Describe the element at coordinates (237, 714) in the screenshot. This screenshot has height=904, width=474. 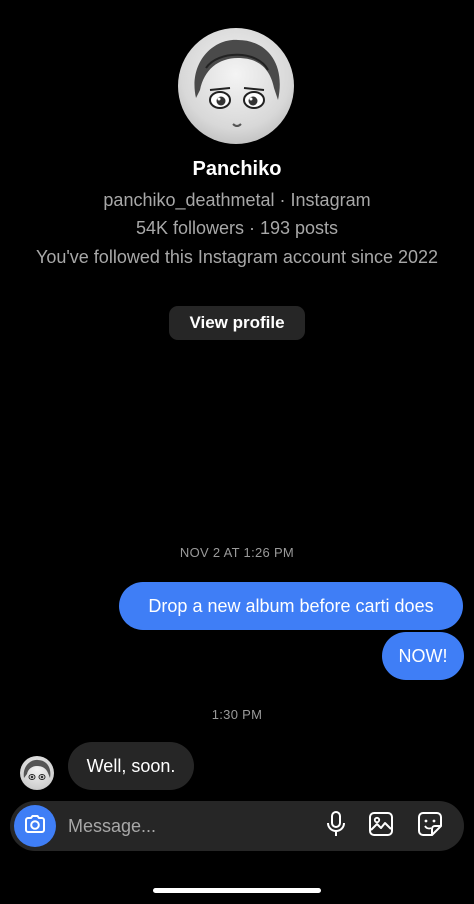
I see `message-timestamp: 1:30 PM` at that location.